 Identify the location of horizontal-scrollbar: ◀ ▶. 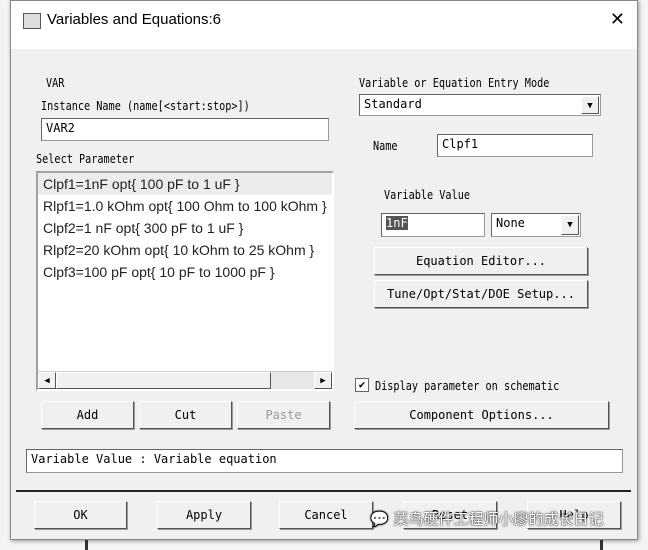
(185, 380).